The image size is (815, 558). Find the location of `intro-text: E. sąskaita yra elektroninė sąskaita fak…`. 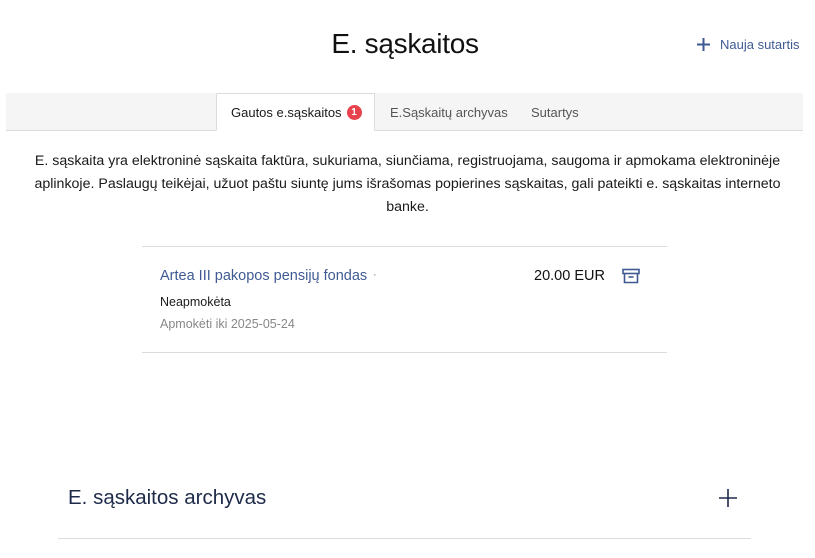

intro-text: E. sąskaita yra elektroninė sąskaita fak… is located at coordinates (407, 184).